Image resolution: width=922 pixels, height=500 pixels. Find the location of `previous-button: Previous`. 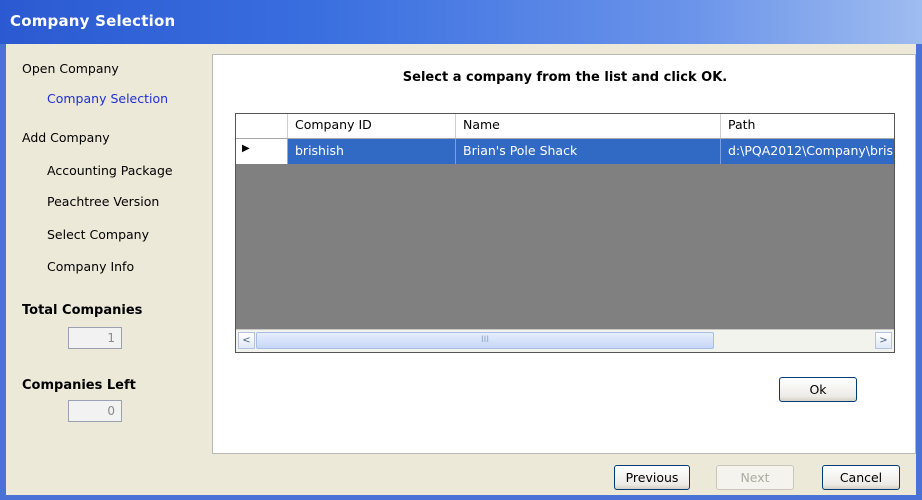

previous-button: Previous is located at coordinates (652, 477).